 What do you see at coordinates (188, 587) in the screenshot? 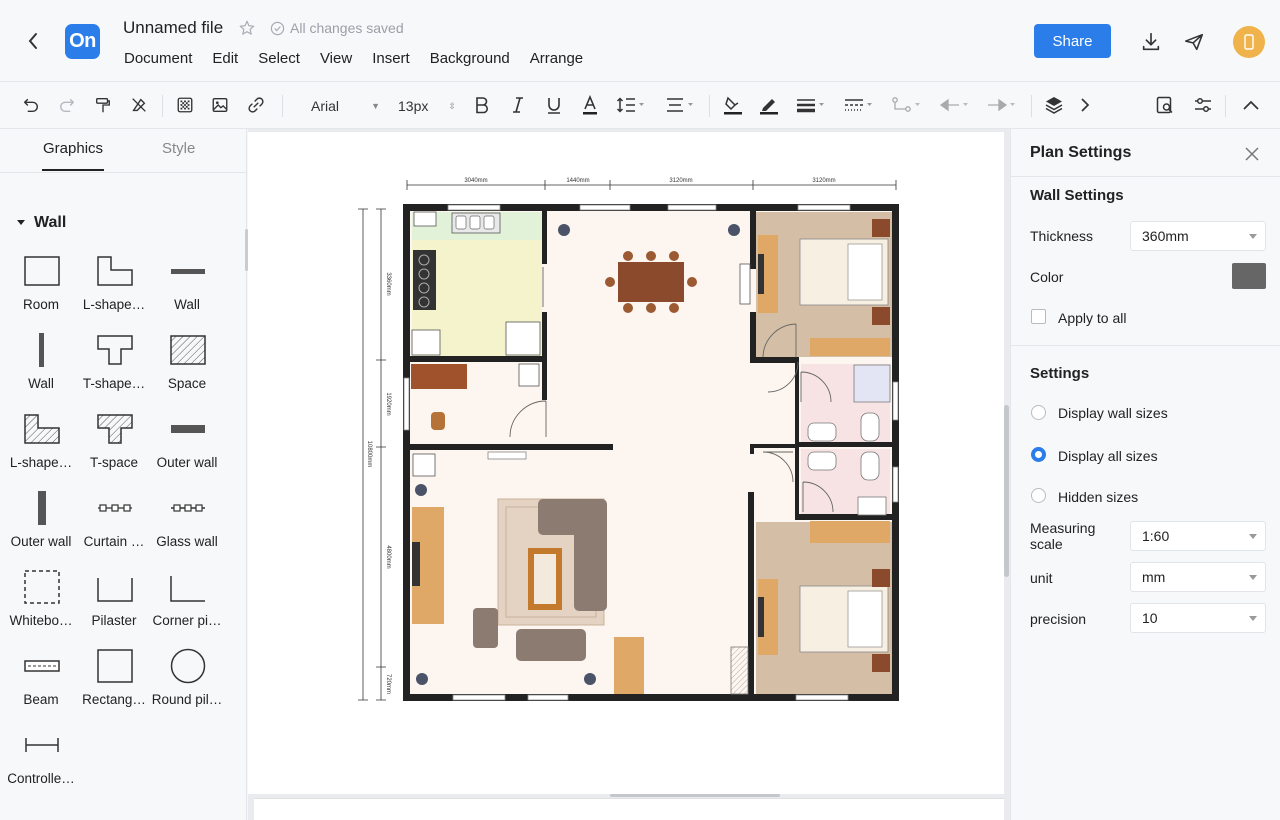
I see `corner-pilaster-icon` at bounding box center [188, 587].